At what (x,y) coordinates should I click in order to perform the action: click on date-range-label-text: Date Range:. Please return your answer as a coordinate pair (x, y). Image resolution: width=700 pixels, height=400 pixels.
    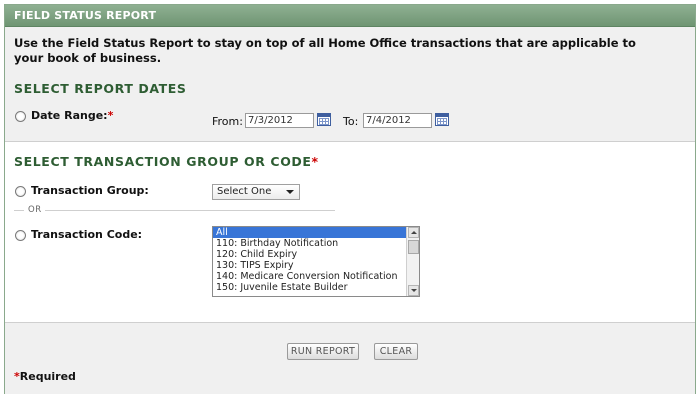
    Looking at the image, I should click on (69, 115).